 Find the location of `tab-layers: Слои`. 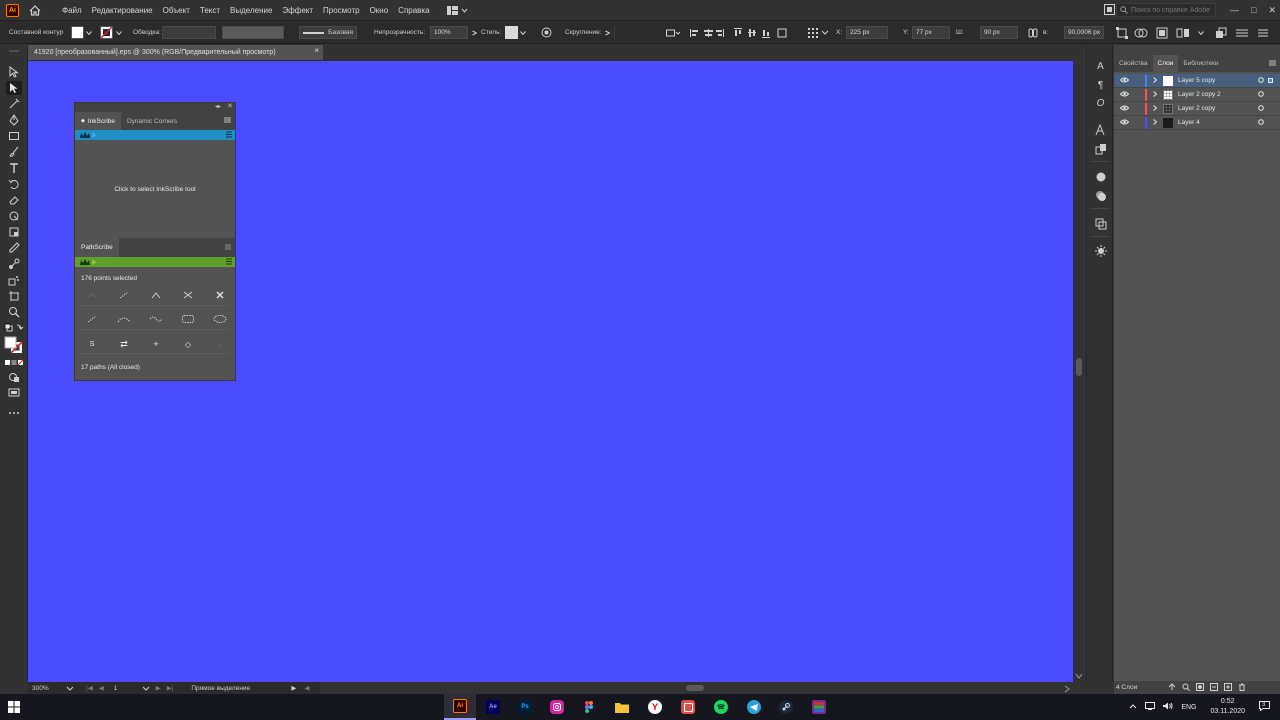

tab-layers: Слои is located at coordinates (1165, 63).